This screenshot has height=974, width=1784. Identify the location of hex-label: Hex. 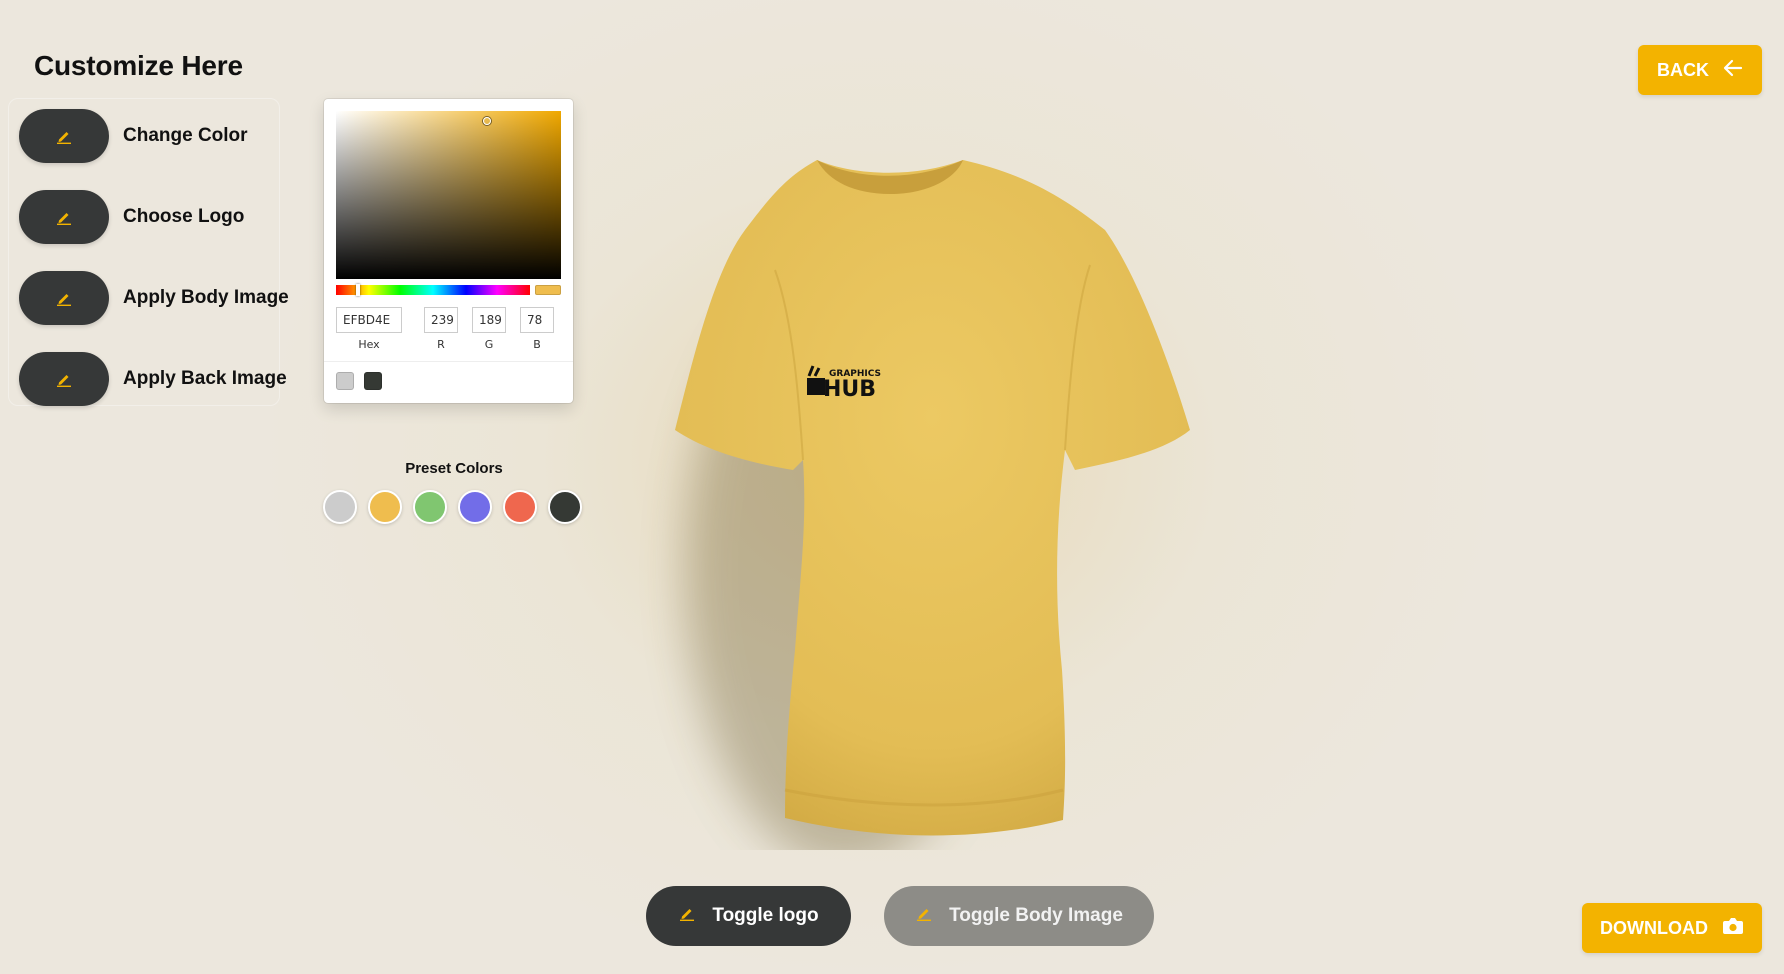
(369, 344).